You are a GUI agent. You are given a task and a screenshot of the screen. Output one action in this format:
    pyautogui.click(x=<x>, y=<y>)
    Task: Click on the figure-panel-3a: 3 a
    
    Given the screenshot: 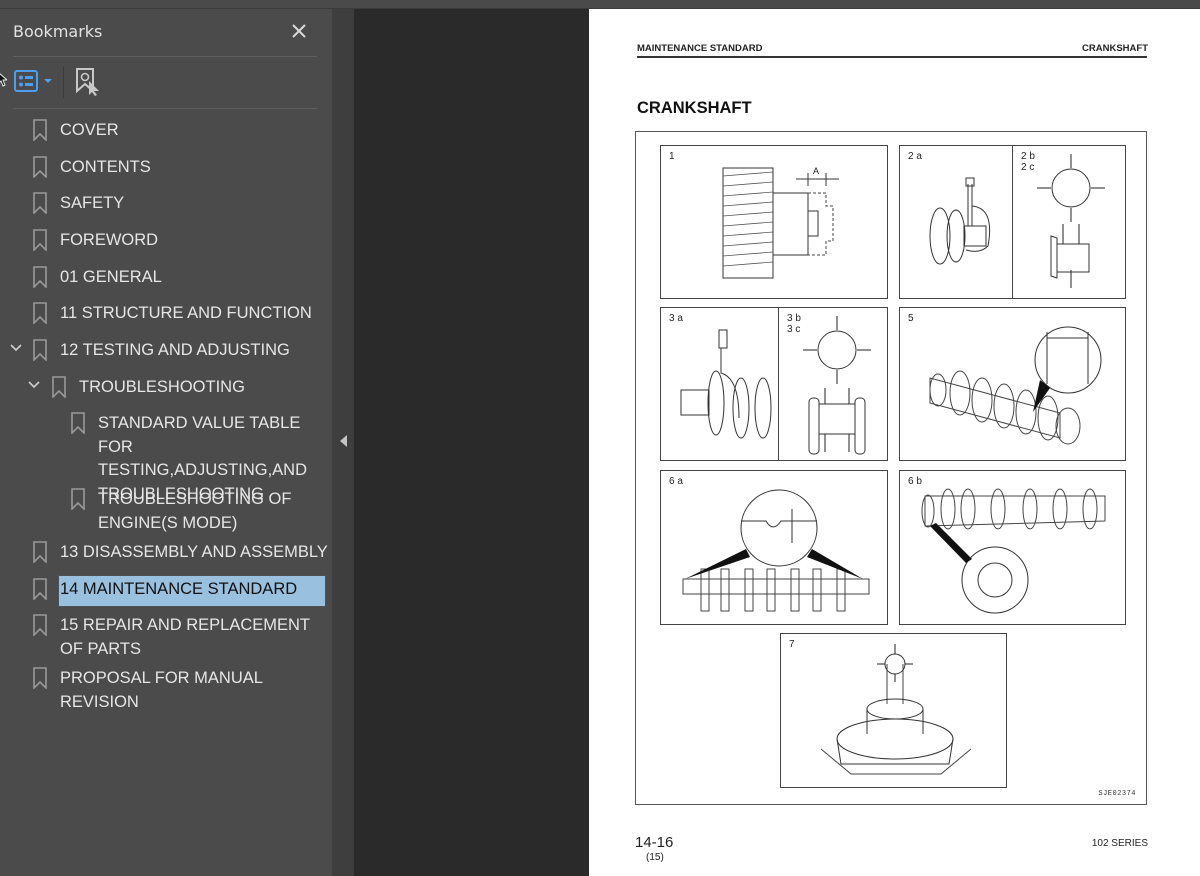 What is the action you would take?
    pyautogui.click(x=719, y=384)
    